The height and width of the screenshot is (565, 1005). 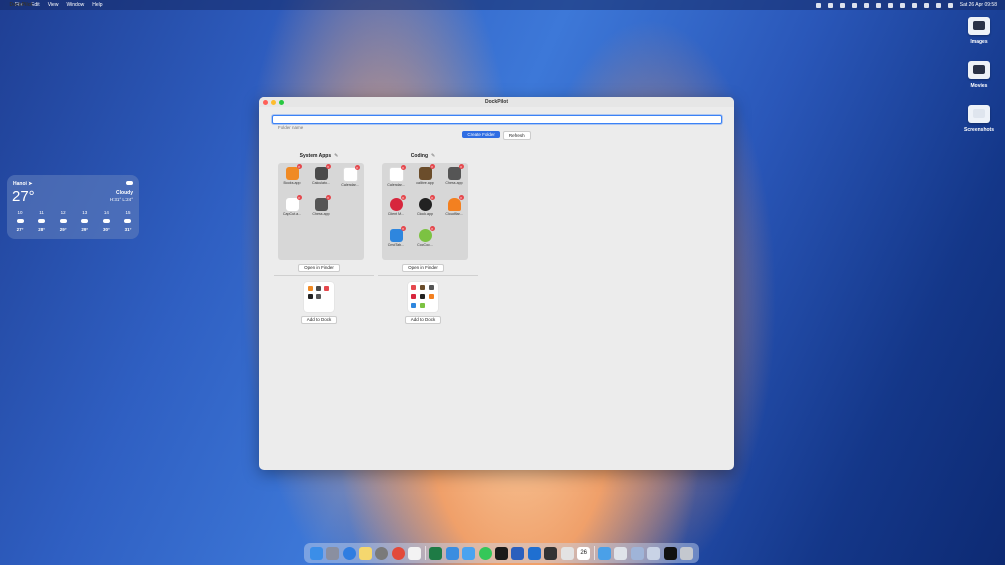 I want to click on desktop-folder-screenshots: Screenshots, so click(x=979, y=119).